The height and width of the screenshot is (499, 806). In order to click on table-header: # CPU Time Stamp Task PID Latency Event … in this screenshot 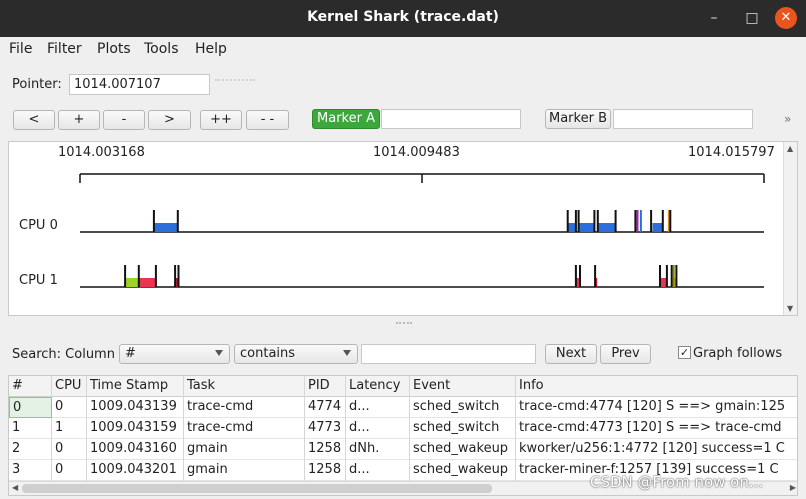, I will do `click(403, 386)`.